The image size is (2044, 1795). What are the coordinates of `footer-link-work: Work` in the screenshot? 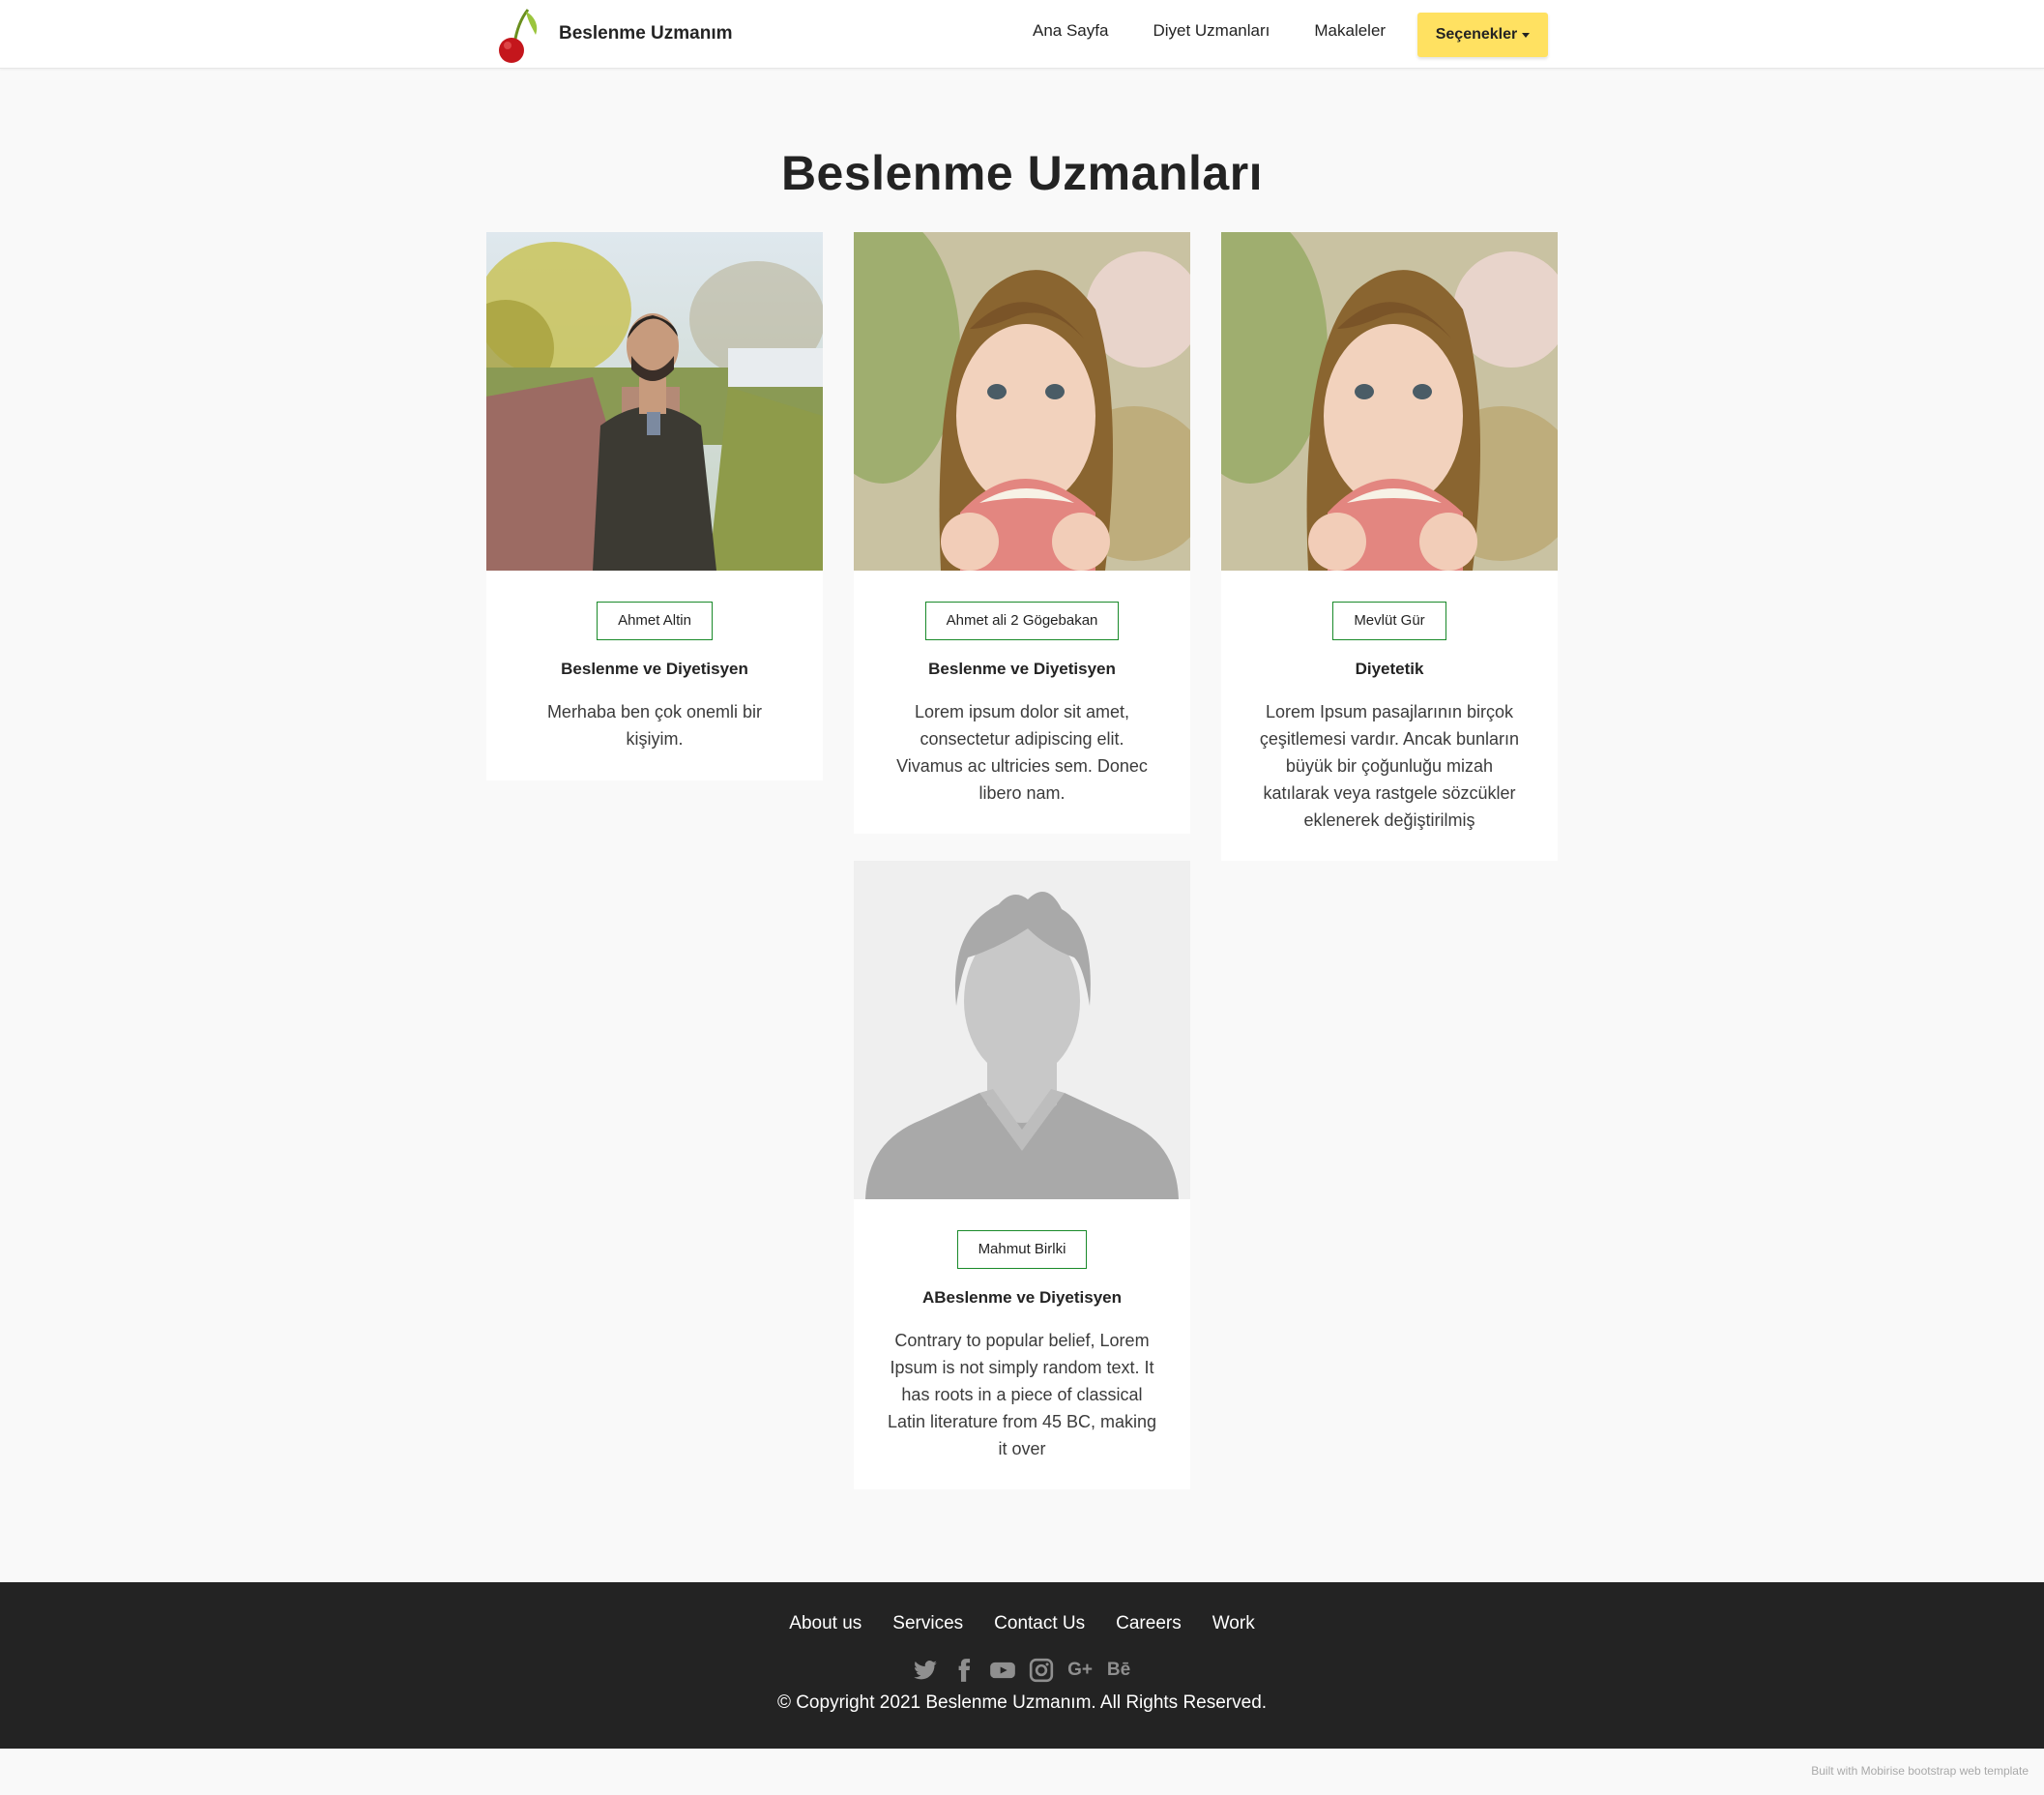 It's located at (1233, 1623).